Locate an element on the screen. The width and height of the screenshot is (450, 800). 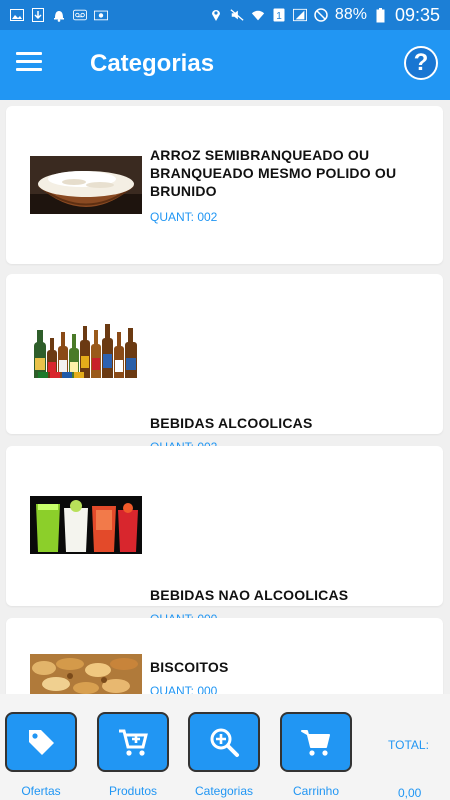
category-quantity: QUANT: 000 is located at coordinates (184, 689).